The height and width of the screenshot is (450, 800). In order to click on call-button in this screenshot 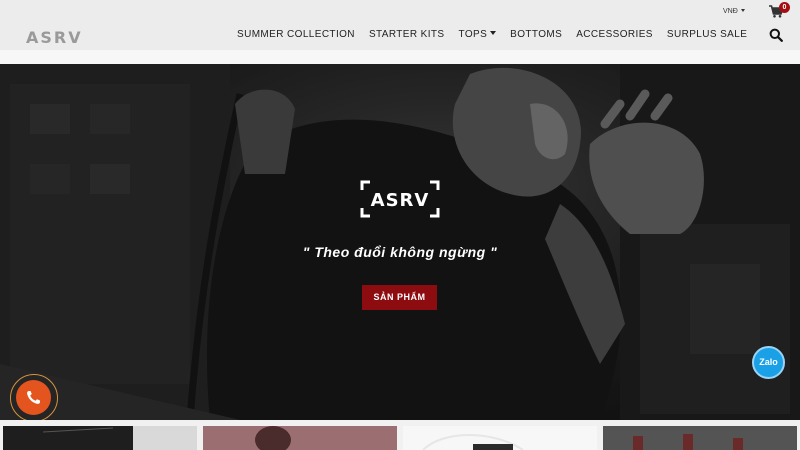, I will do `click(34, 397)`.